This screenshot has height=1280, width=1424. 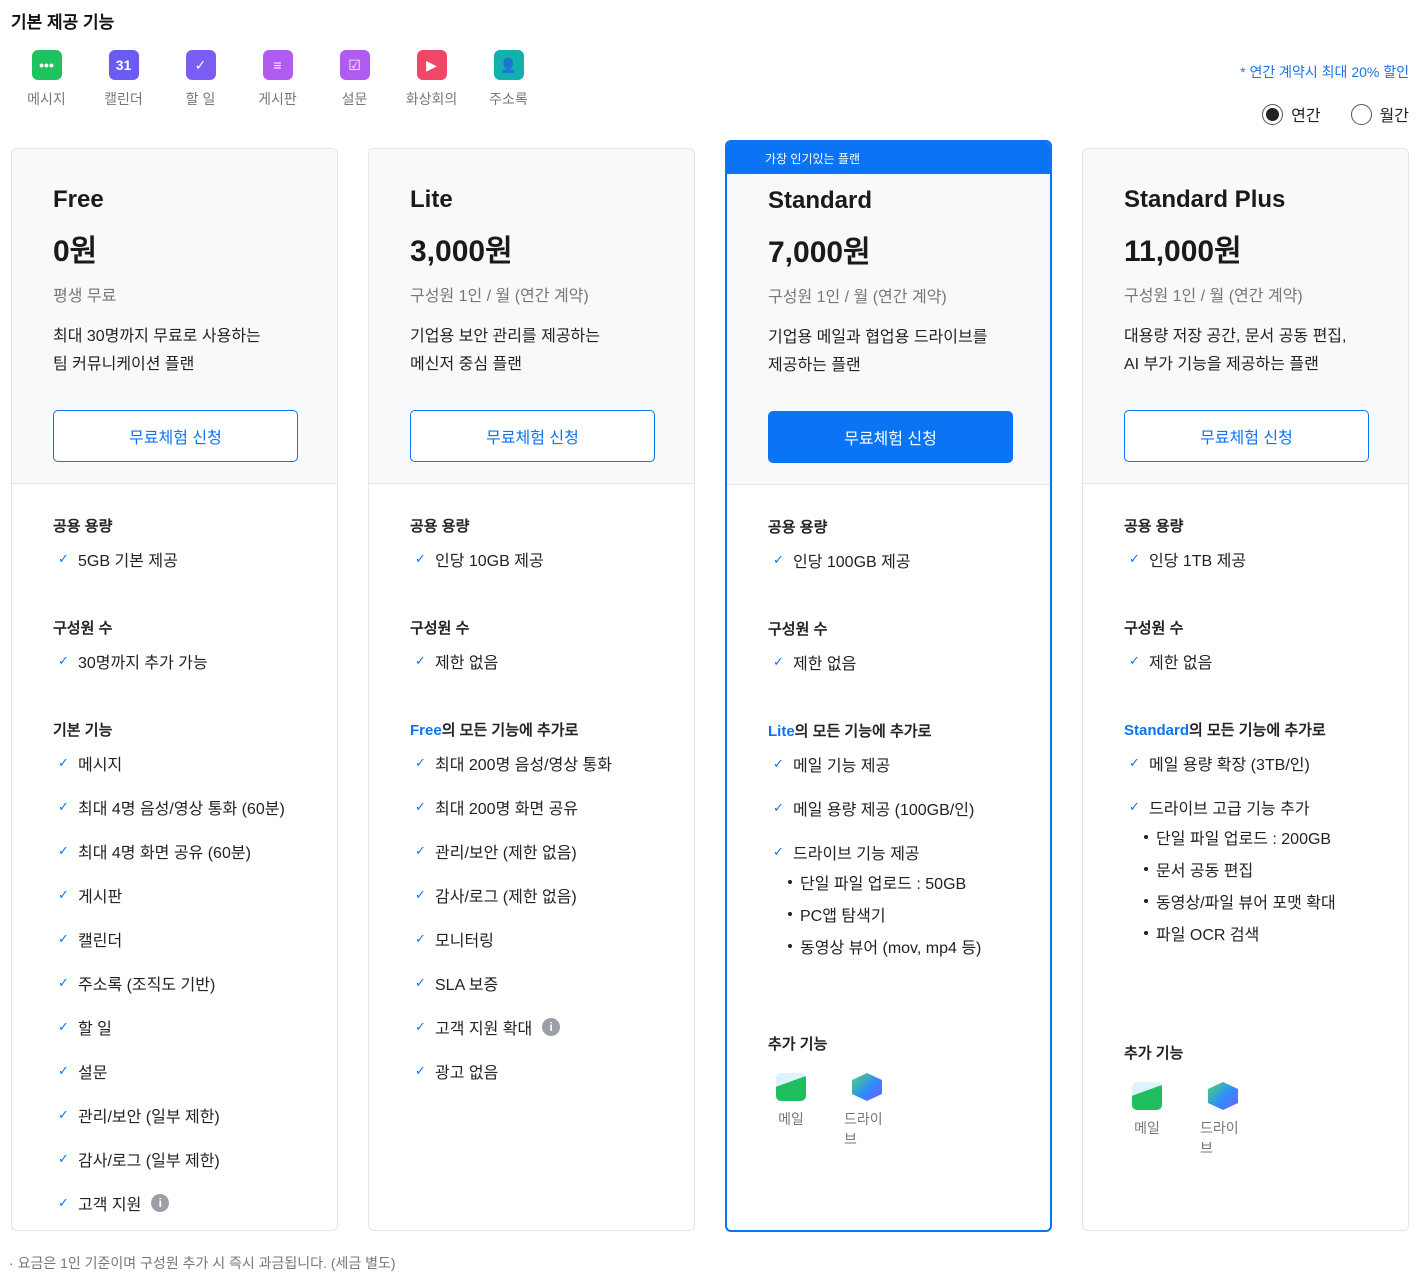 I want to click on desc-line: 대용량 저장 공간, 문서 공동 편집,, so click(x=1235, y=336).